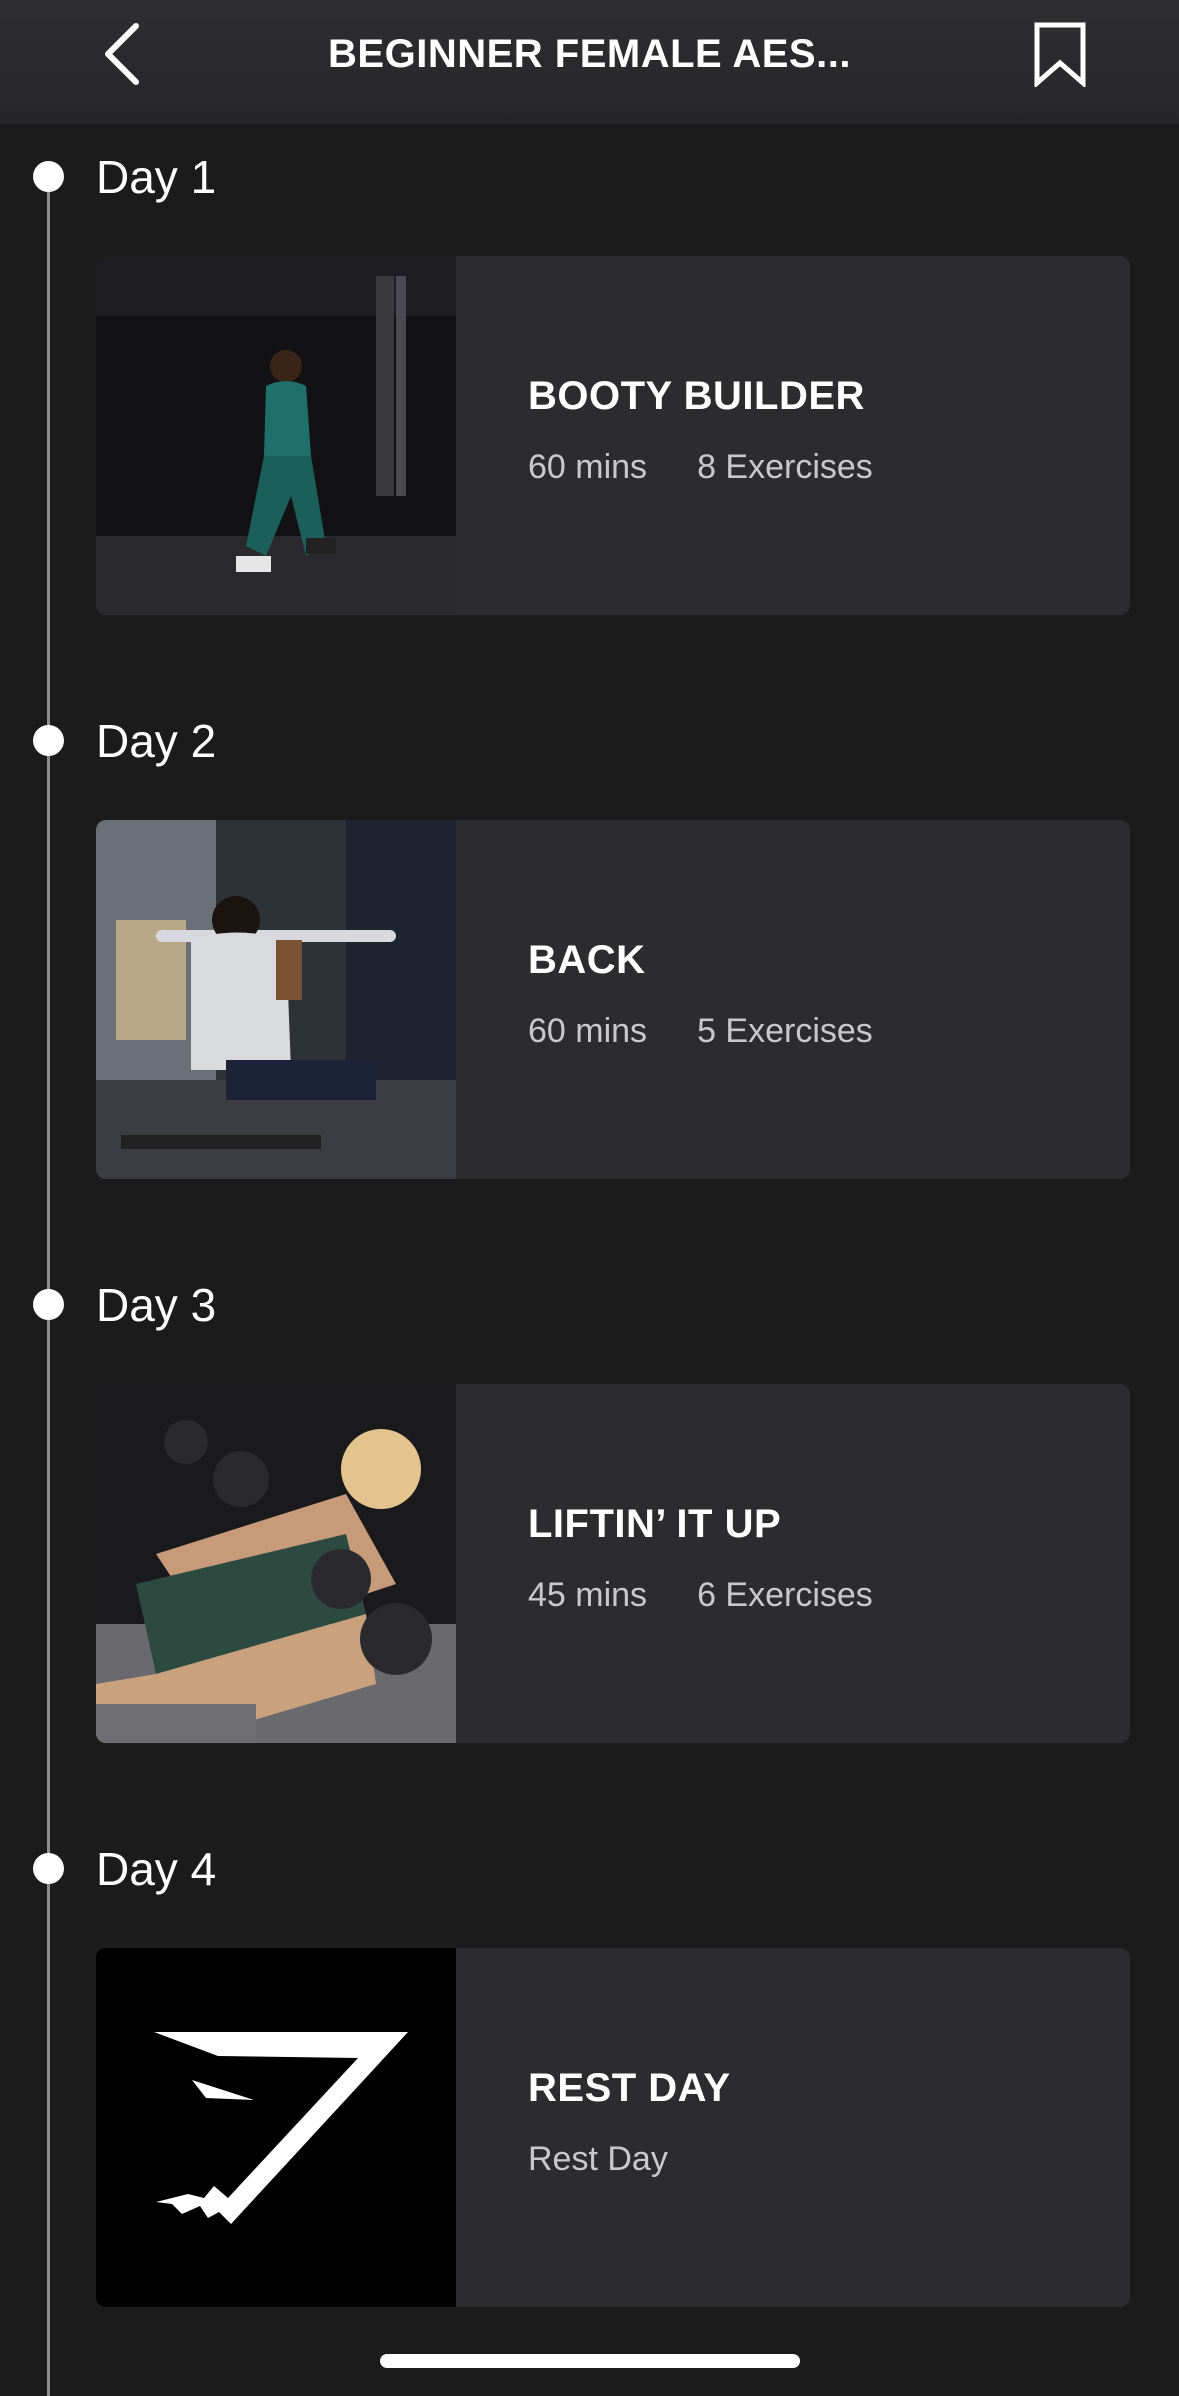 This screenshot has height=2396, width=1179. What do you see at coordinates (785, 467) in the screenshot?
I see `workout-exercise-count: 8 Exercises` at bounding box center [785, 467].